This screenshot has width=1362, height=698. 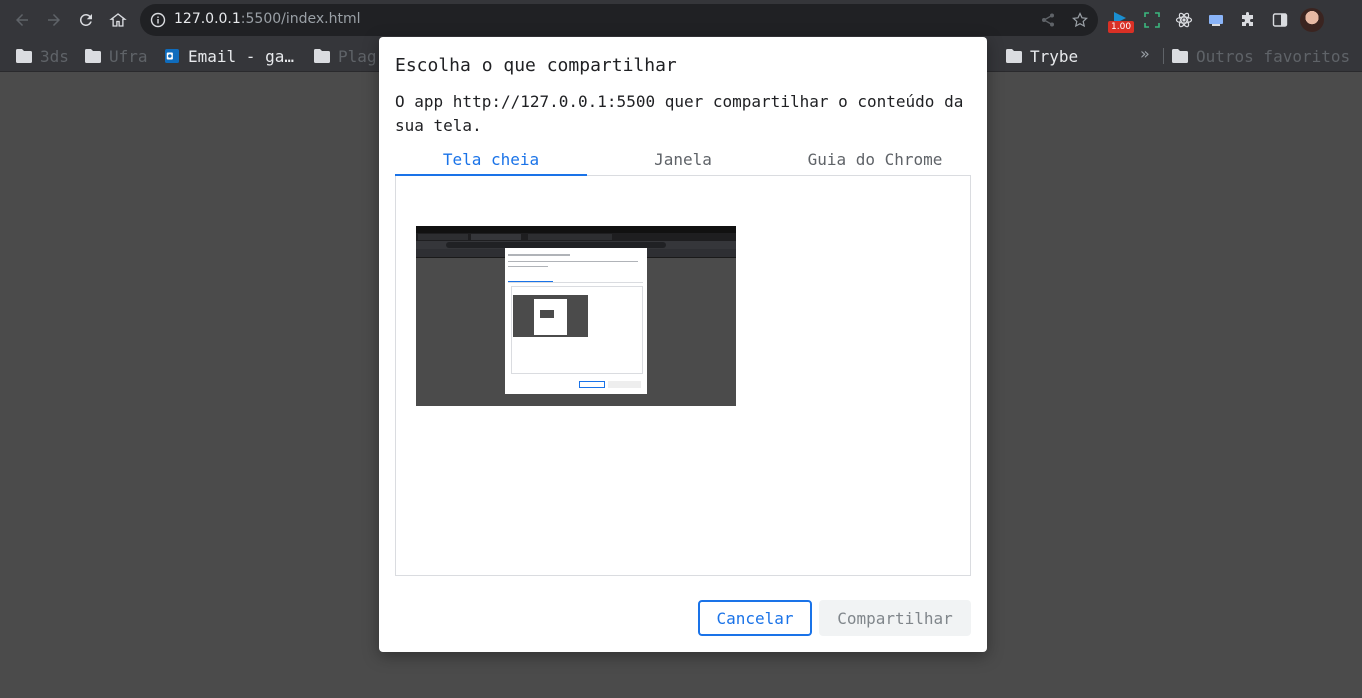 I want to click on bookmarks-overflow-chevron: », so click(x=1145, y=53).